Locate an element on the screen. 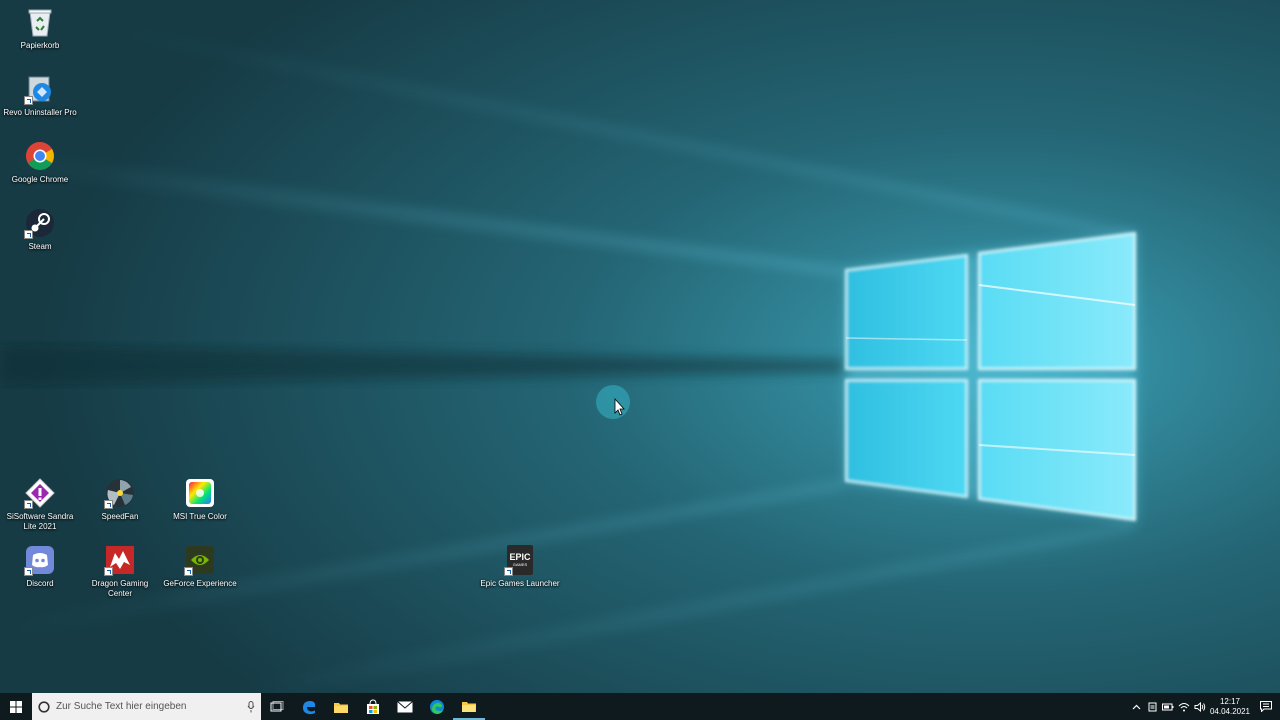 Image resolution: width=1280 pixels, height=720 pixels. desktop-icon-geforce-experience: GeForce Experience is located at coordinates (200, 572).